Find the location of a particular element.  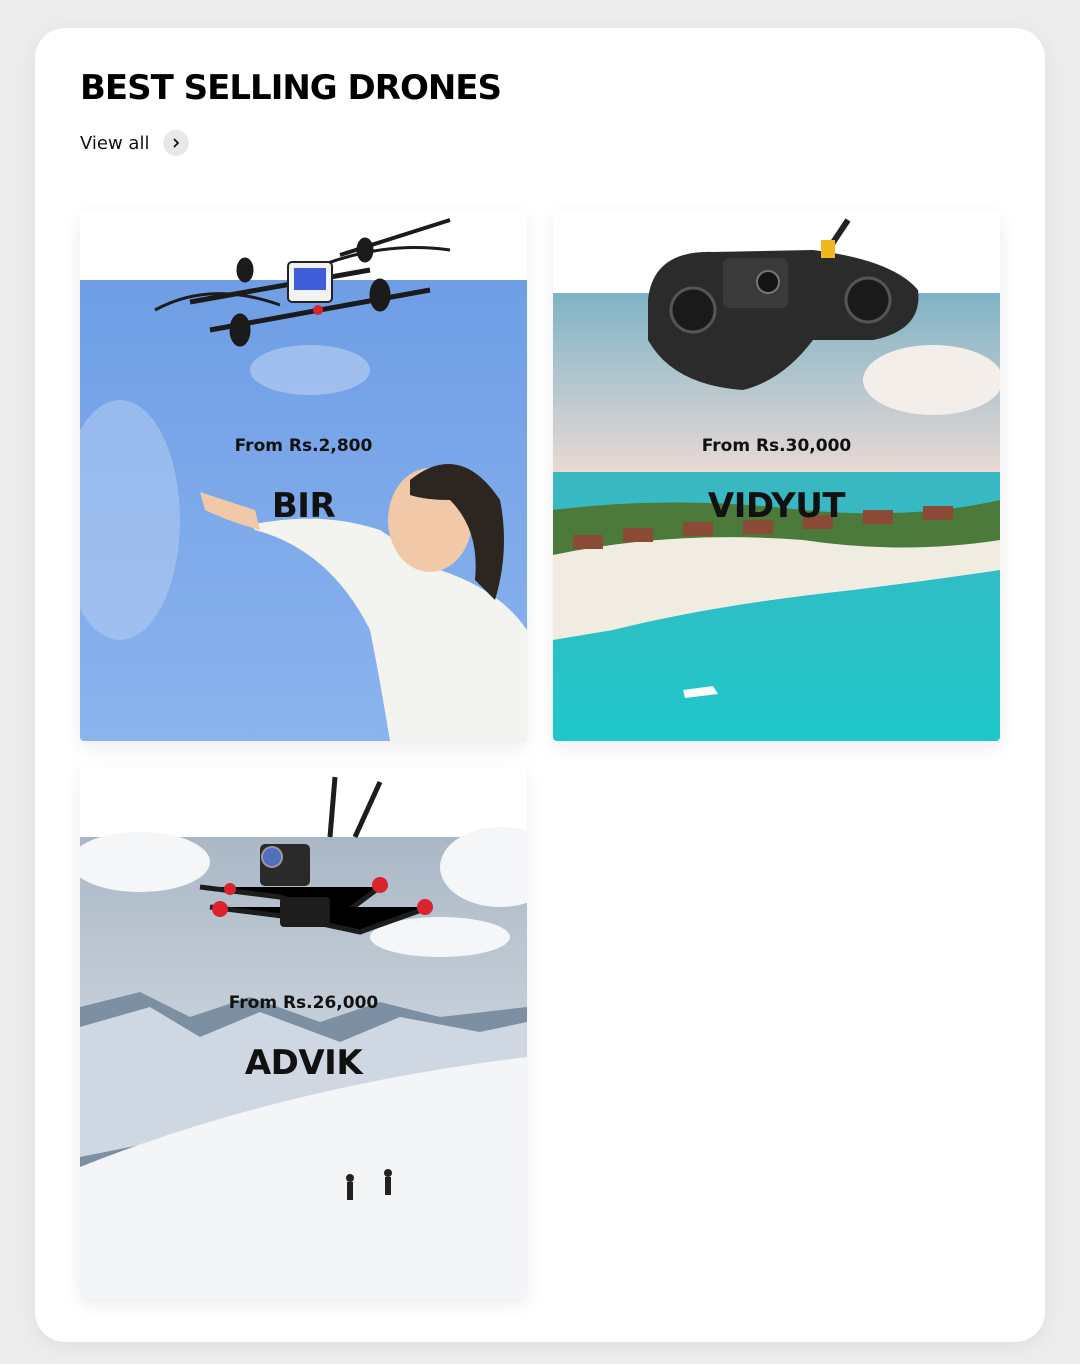

section-title: BEST SELLING DRONES is located at coordinates (291, 88).